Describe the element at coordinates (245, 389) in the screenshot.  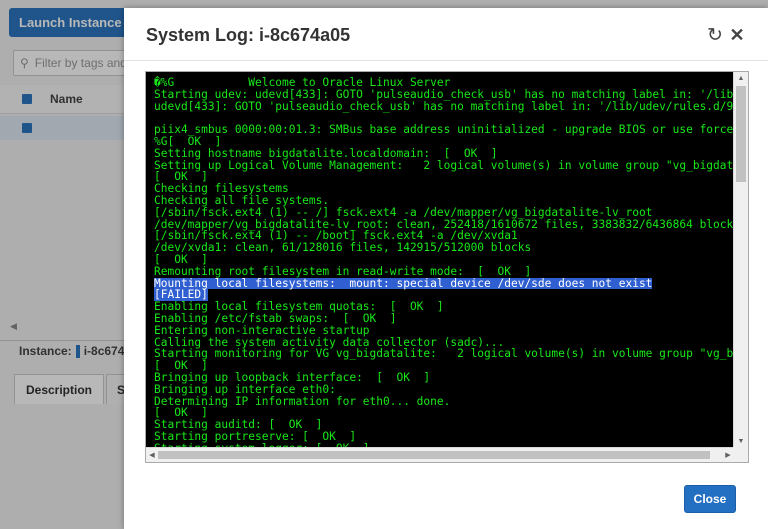
I see `log-line: Bringing up interface eth0:` at that location.